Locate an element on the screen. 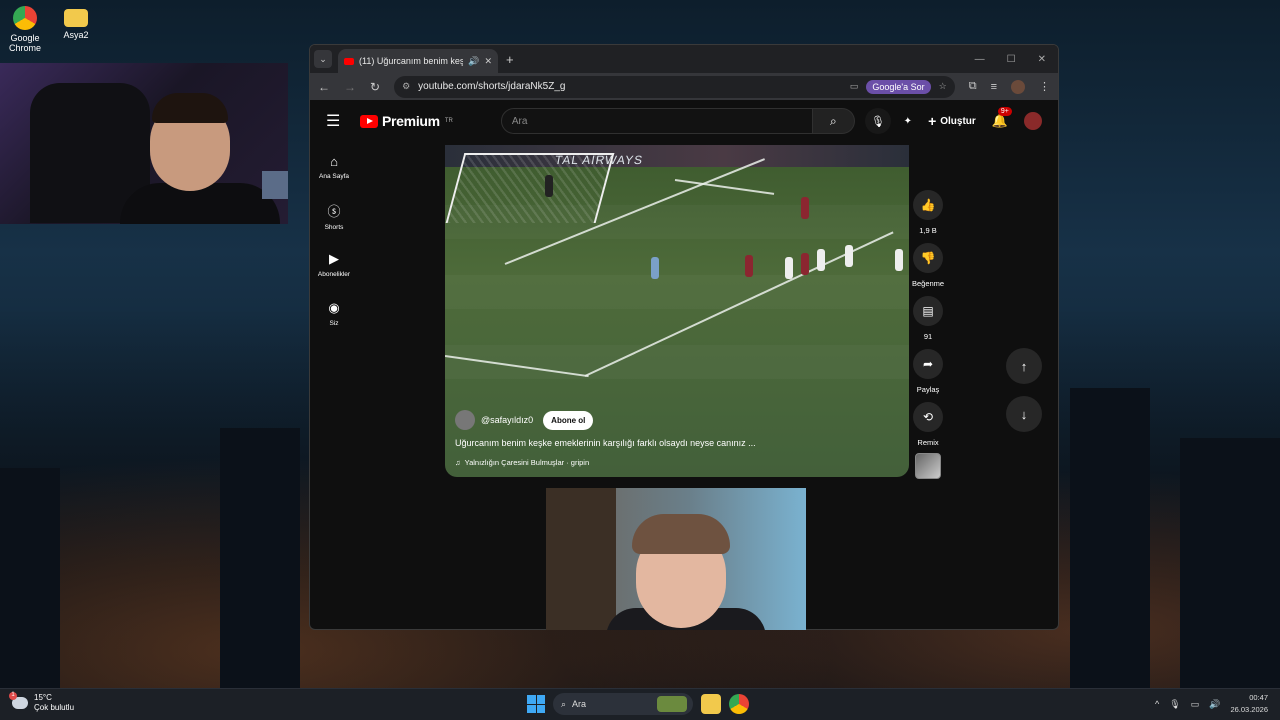 The height and width of the screenshot is (720, 1280). hamburger-menu-icon: ☰ is located at coordinates (336, 121).